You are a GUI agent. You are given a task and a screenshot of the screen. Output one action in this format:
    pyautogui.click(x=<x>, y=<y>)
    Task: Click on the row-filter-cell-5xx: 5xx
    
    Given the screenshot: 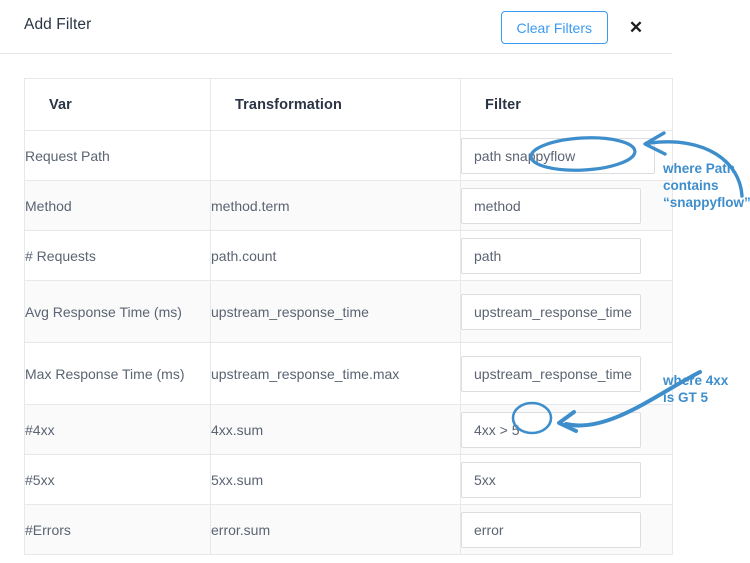 What is the action you would take?
    pyautogui.click(x=566, y=479)
    